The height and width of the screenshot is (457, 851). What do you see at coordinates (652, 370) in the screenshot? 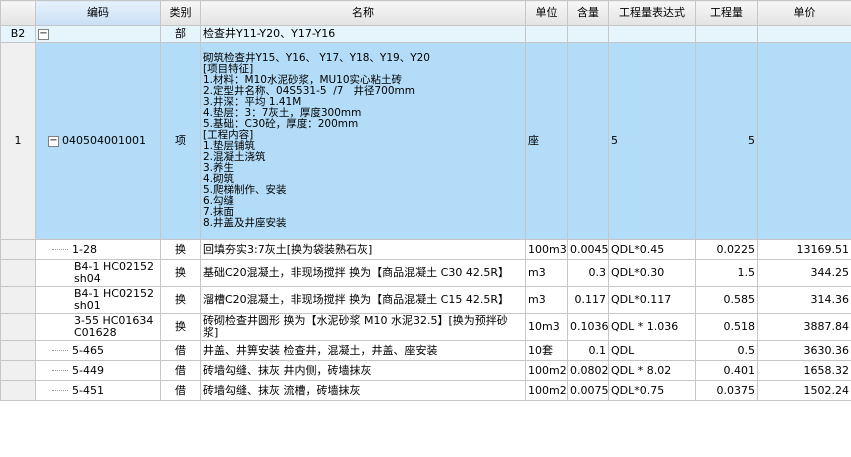
I see `subitem-expression: QDL * 8.02` at bounding box center [652, 370].